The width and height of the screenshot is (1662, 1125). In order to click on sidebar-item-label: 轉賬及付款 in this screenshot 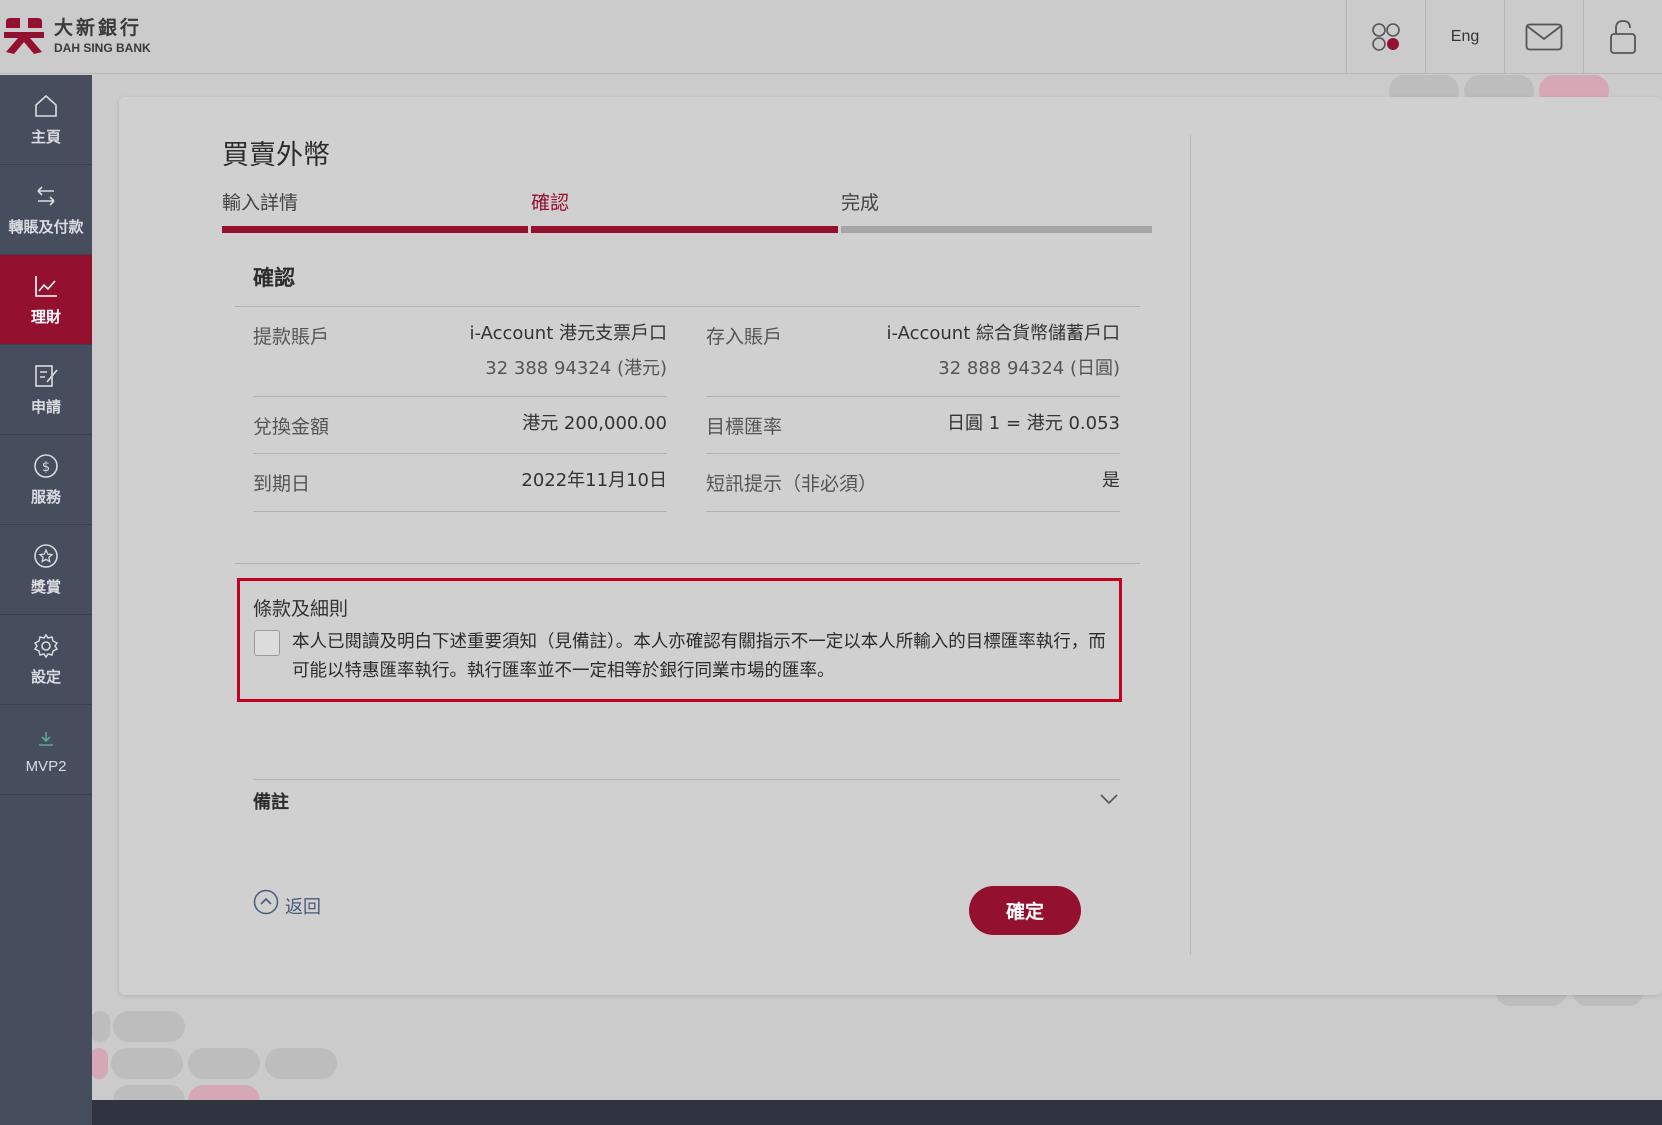, I will do `click(46, 227)`.